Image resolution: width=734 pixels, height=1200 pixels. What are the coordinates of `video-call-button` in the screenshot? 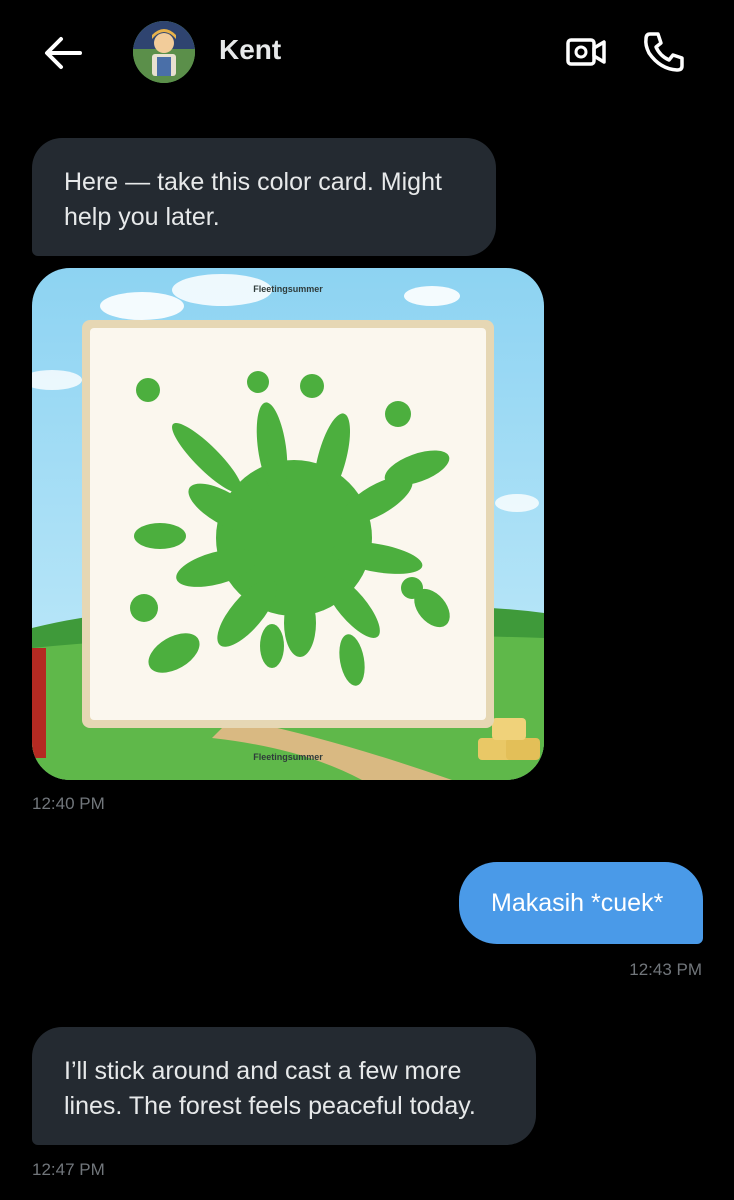 It's located at (586, 53).